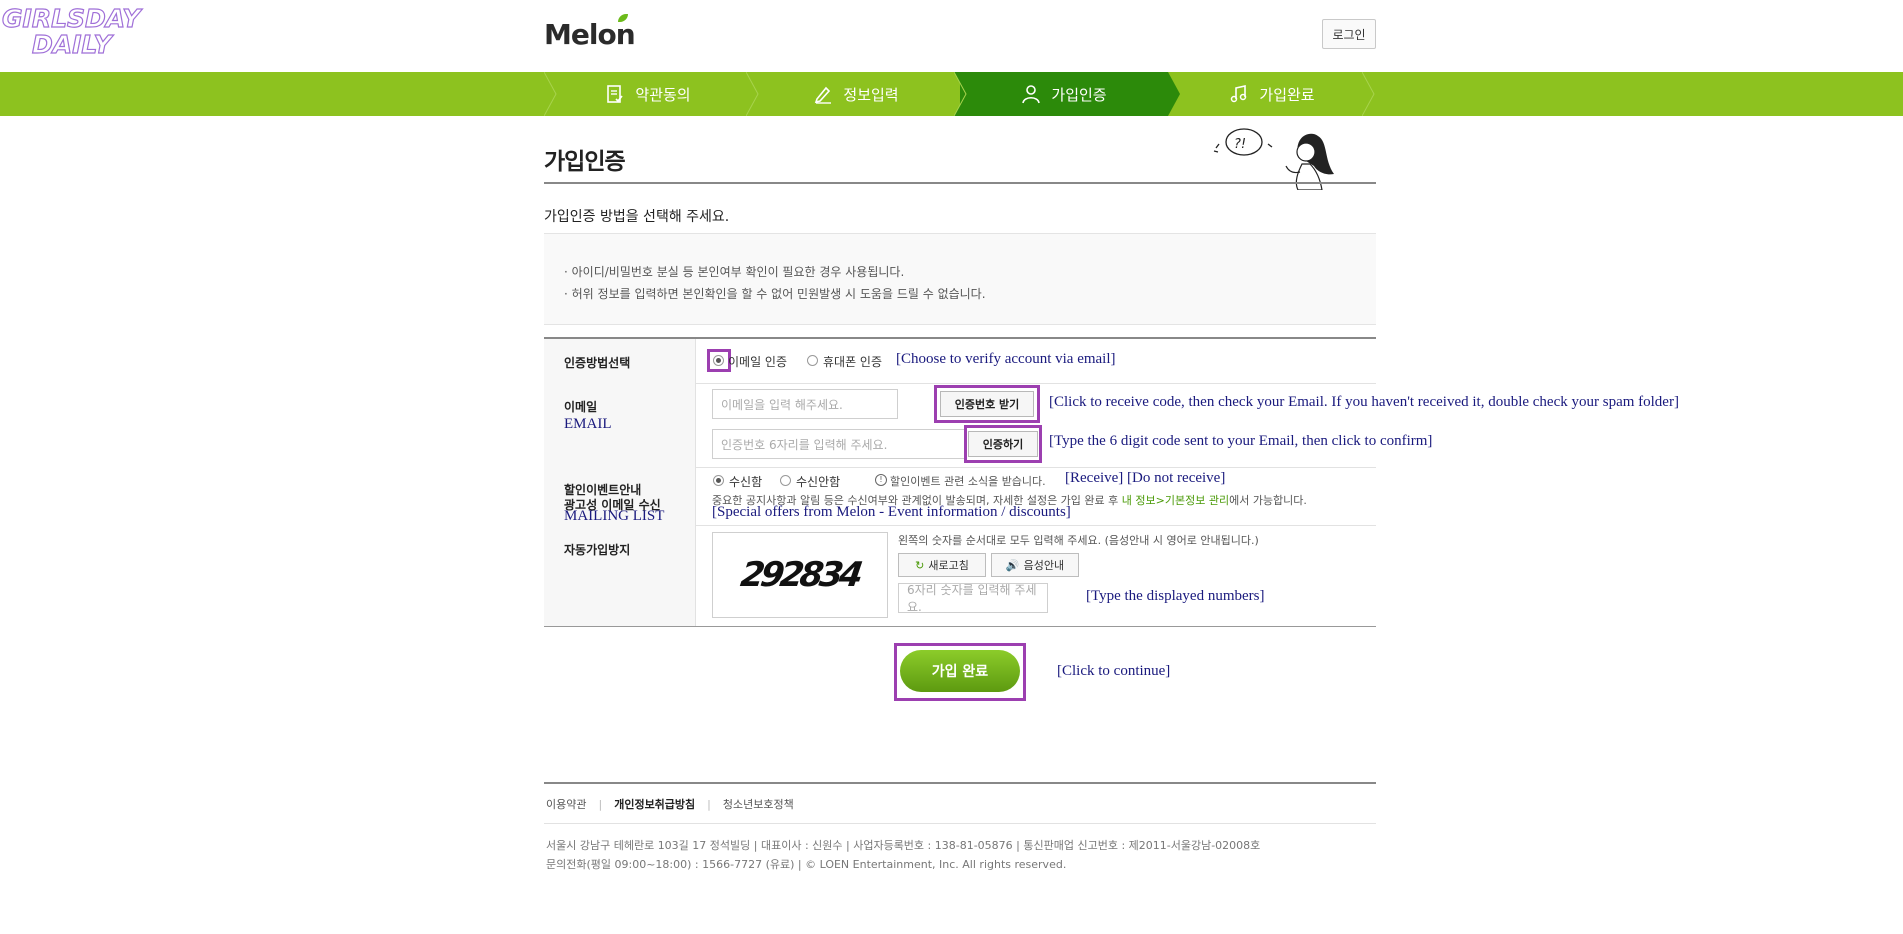  I want to click on captcha-text: 292834, so click(800, 575).